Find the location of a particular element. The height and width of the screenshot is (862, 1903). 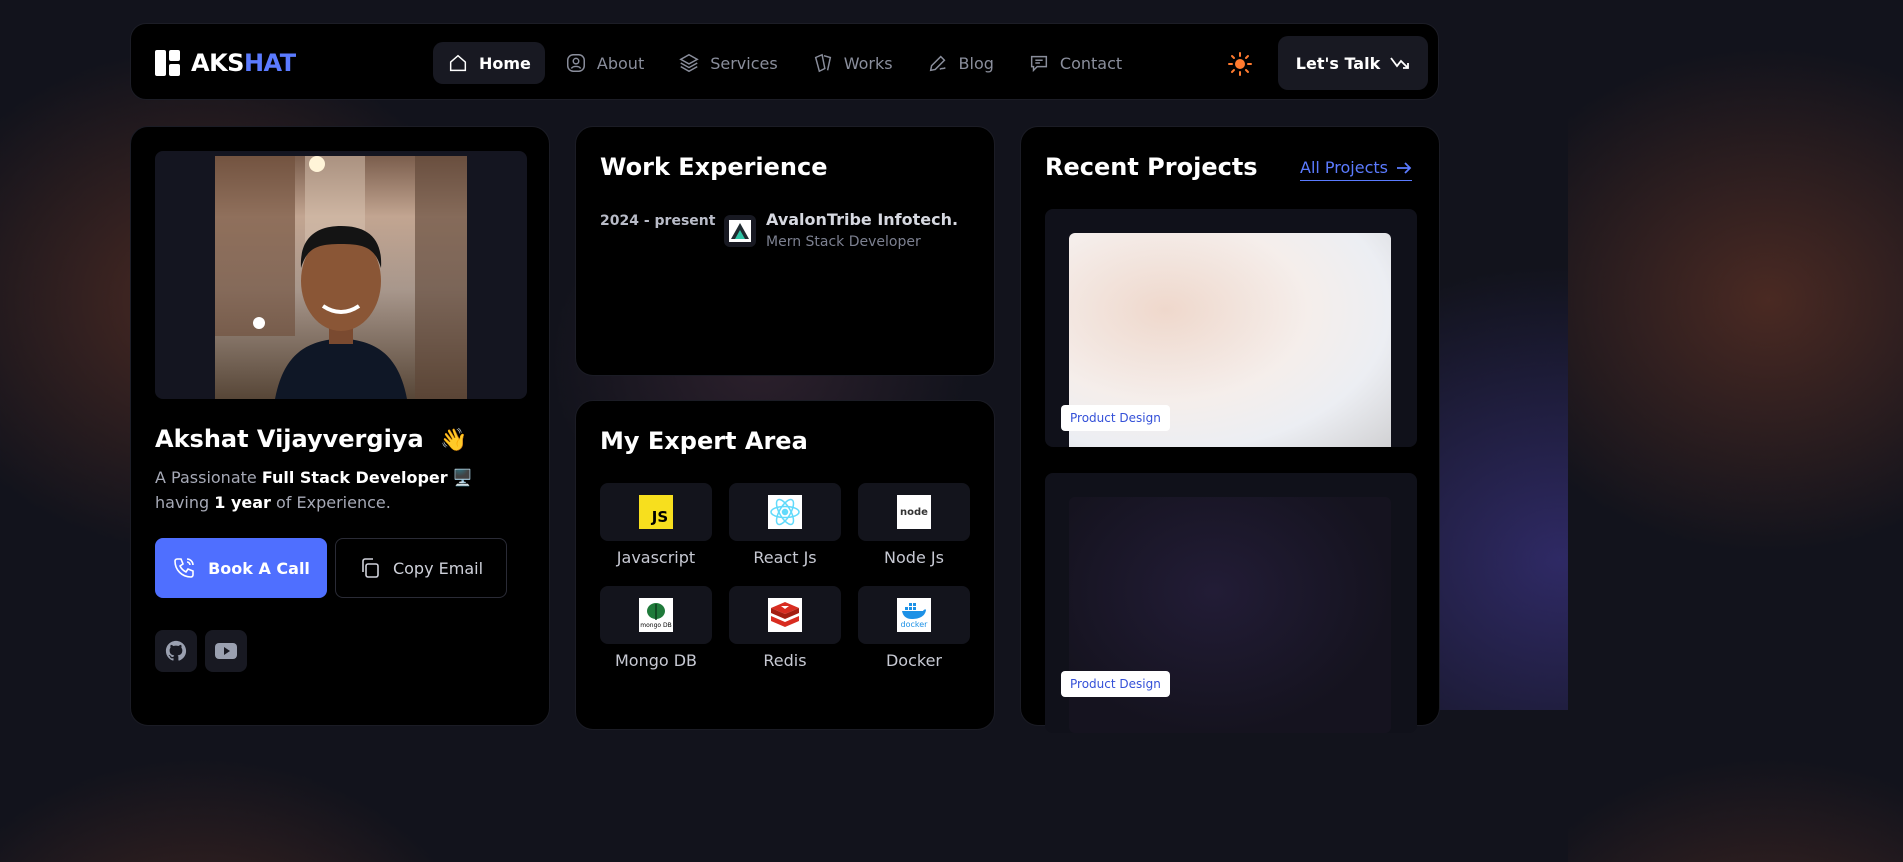

nav-item-blog: Blog is located at coordinates (960, 63).